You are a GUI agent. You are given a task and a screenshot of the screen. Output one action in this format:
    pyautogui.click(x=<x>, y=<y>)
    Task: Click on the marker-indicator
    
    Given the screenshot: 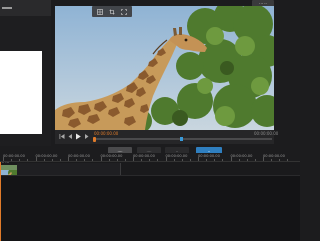 What is the action you would take?
    pyautogui.click(x=181, y=139)
    